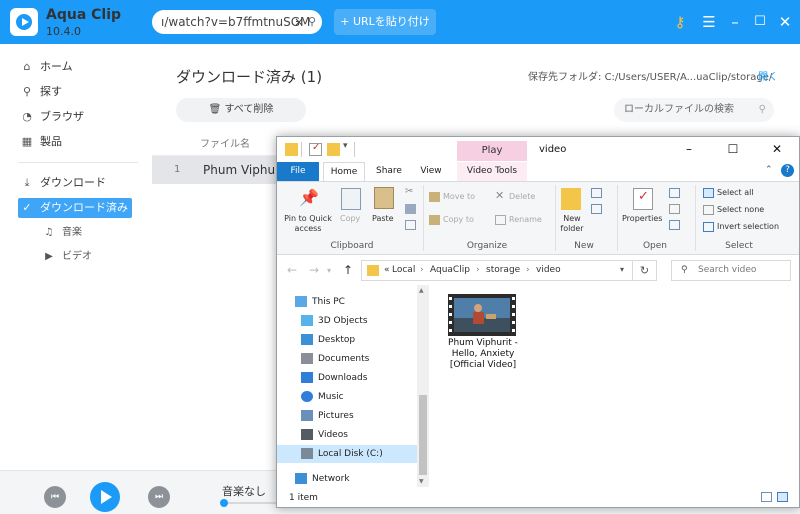 The width and height of the screenshot is (800, 514). I want to click on next-track-icon: ⏭, so click(159, 497).